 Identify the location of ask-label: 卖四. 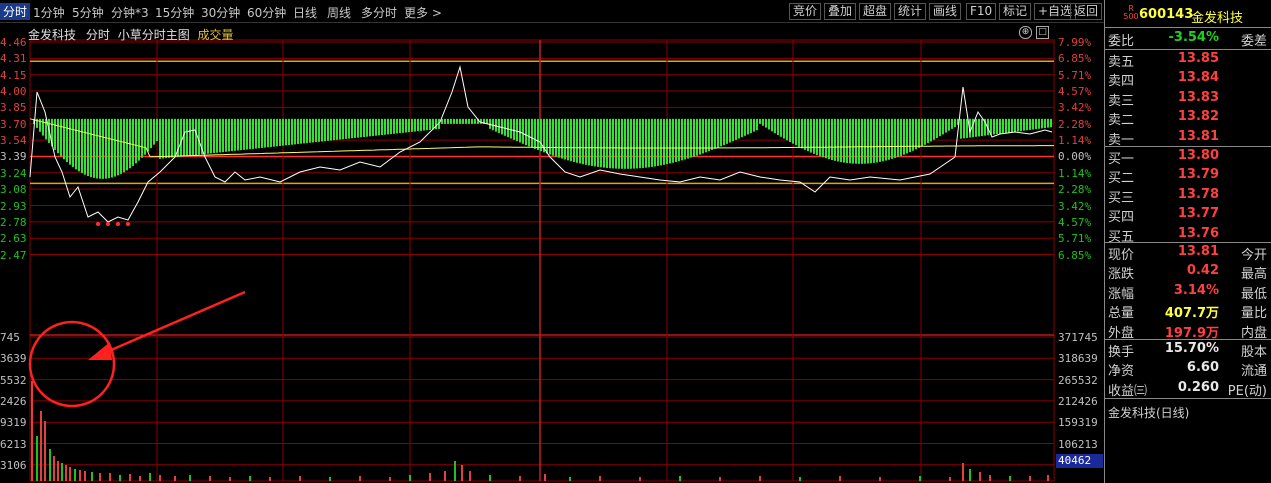
(1121, 82).